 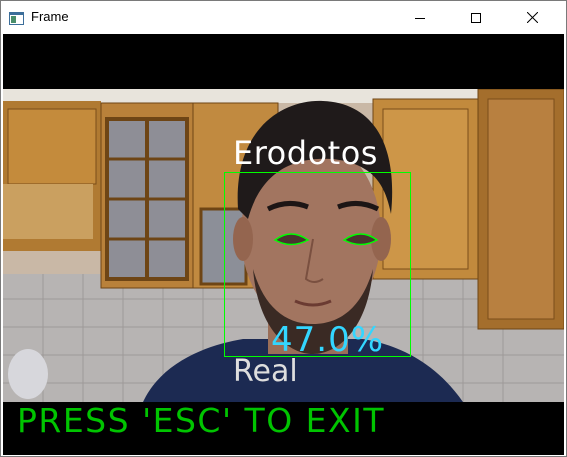 I want to click on liveness-label: Real, so click(x=265, y=371).